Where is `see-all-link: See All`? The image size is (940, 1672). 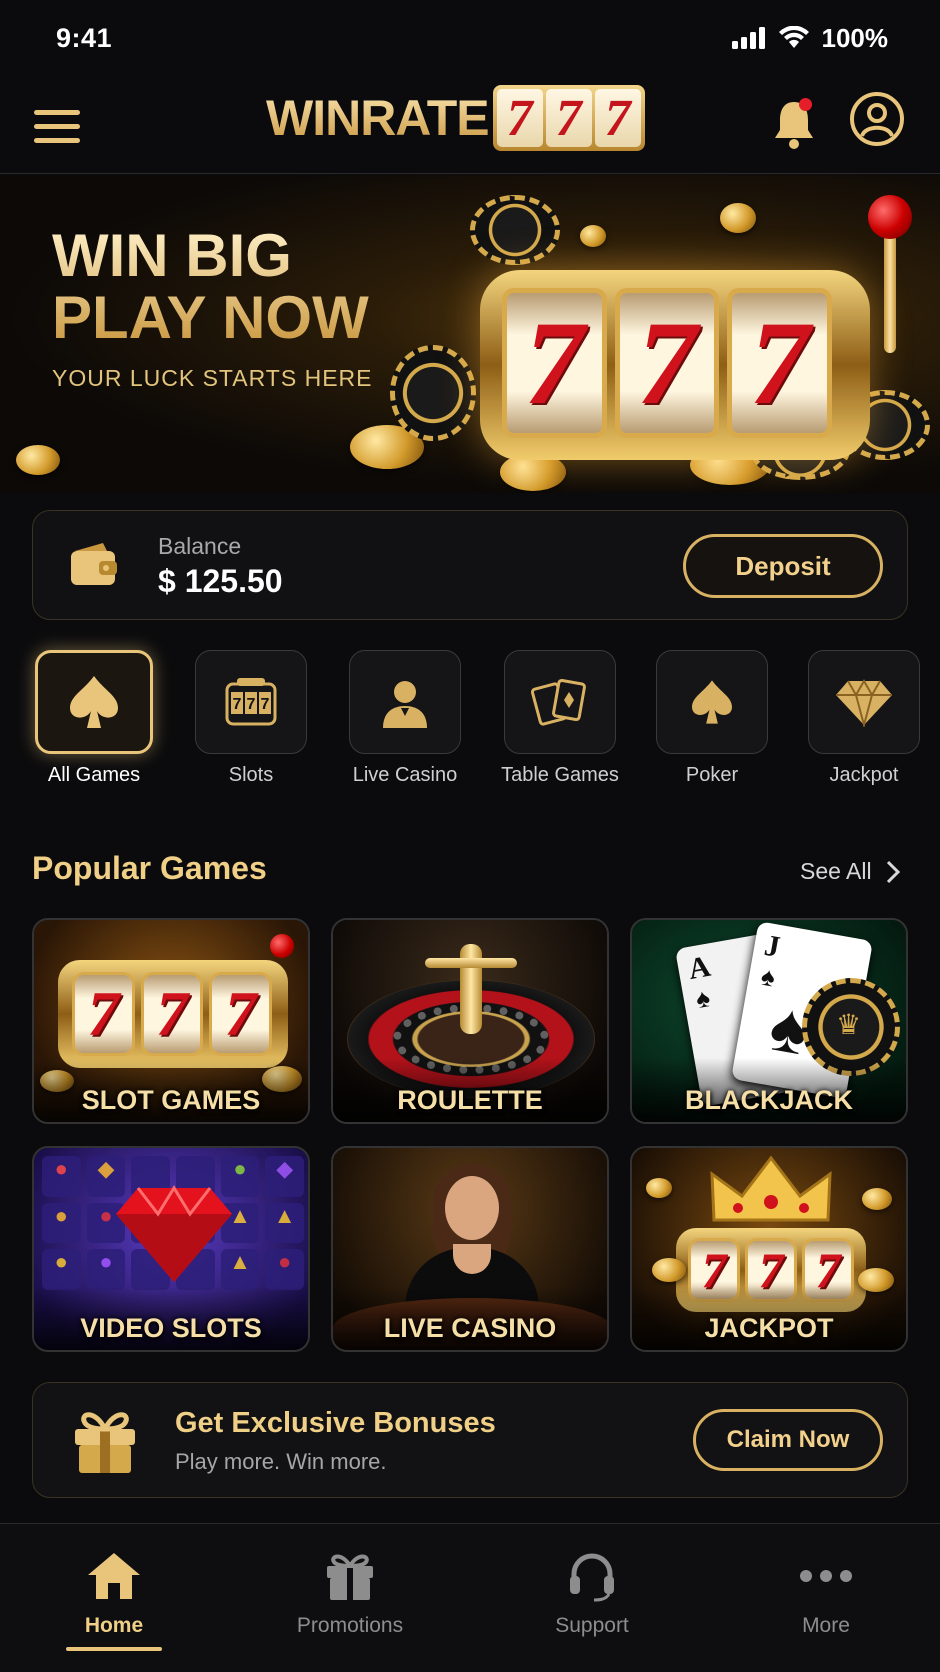
see-all-link: See All is located at coordinates (850, 871).